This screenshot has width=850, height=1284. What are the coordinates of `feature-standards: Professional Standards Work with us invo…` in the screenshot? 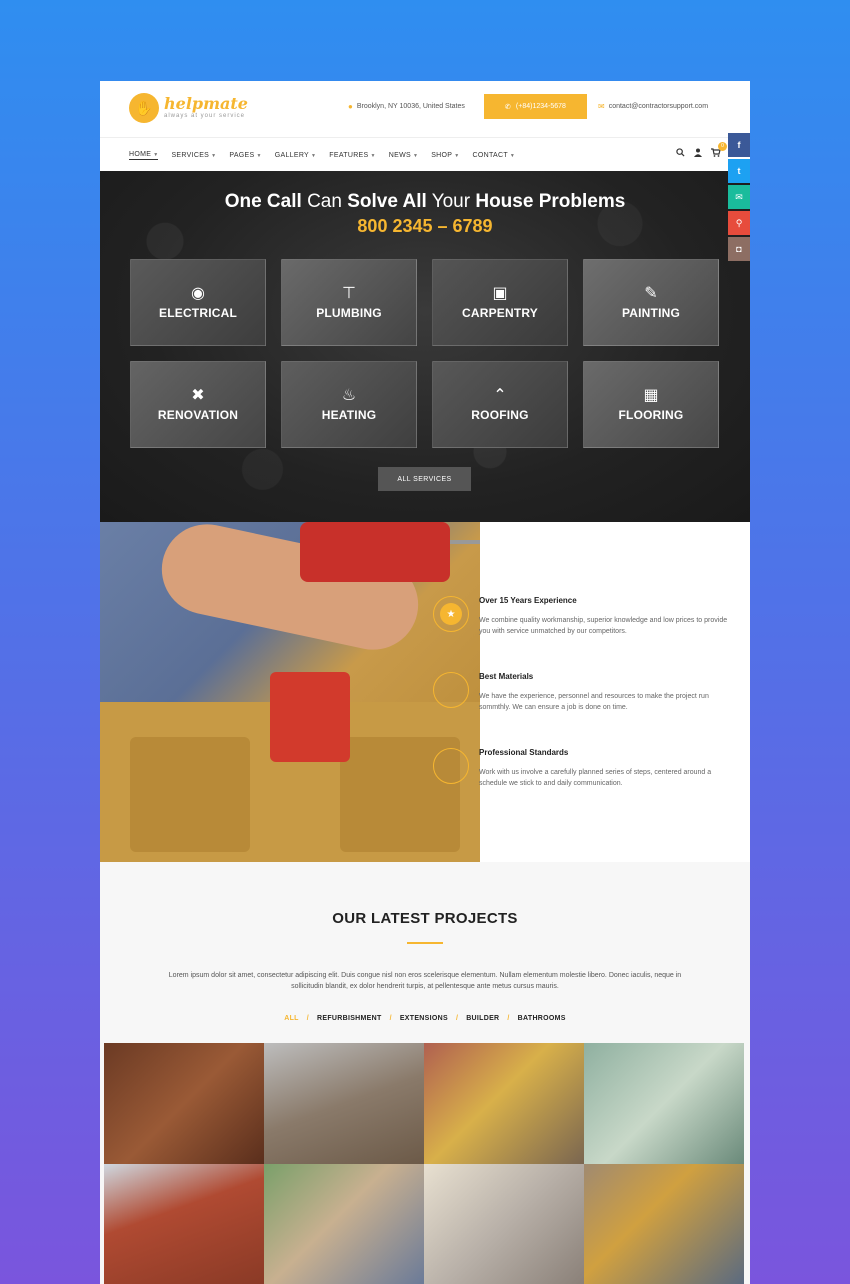 It's located at (595, 767).